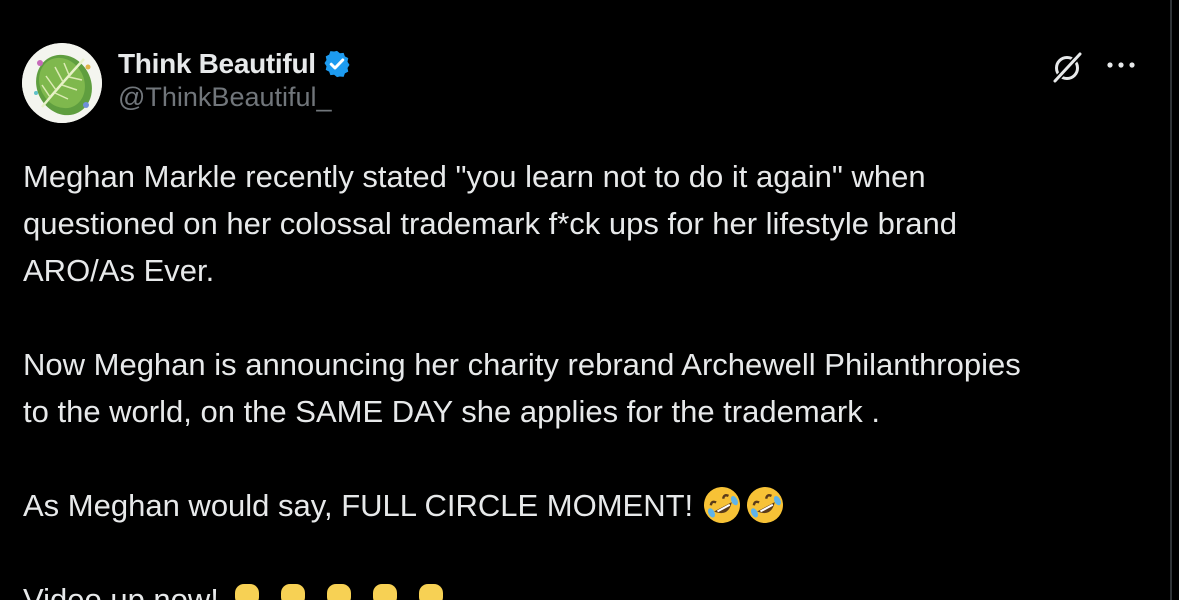  Describe the element at coordinates (588, 588) in the screenshot. I see `tweet-text-line-with-emoji: Video up now!` at that location.